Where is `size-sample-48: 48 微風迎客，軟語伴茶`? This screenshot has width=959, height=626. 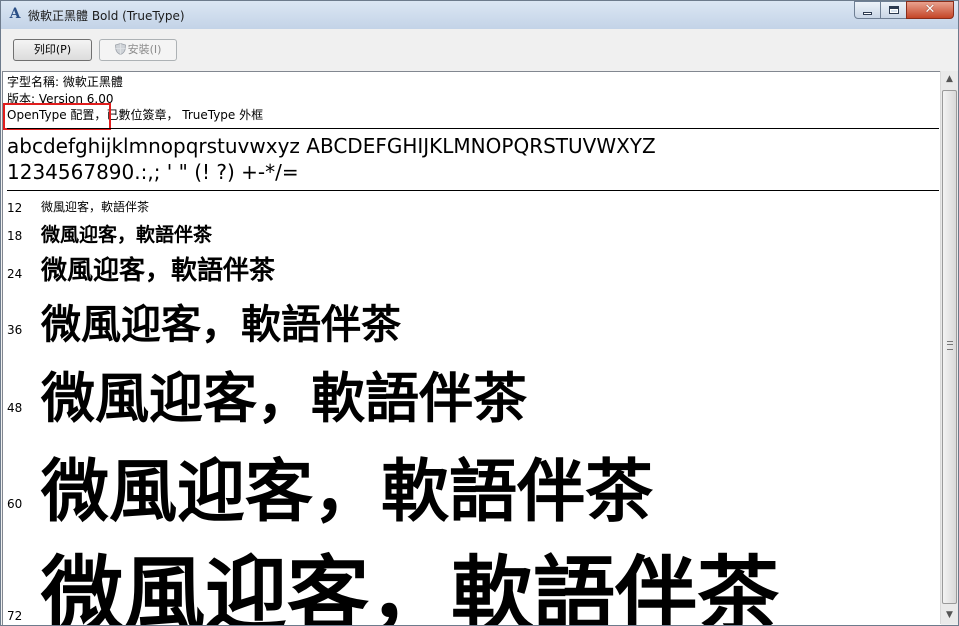 size-sample-48: 48 微風迎客，軟語伴茶 is located at coordinates (472, 389).